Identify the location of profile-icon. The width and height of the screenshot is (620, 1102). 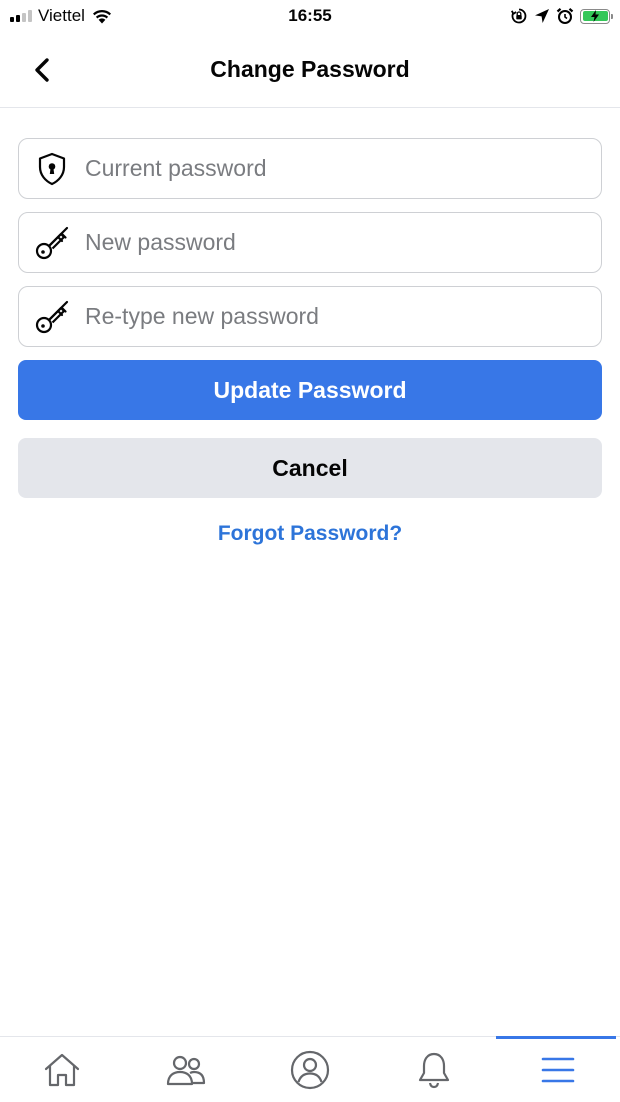
(310, 1069).